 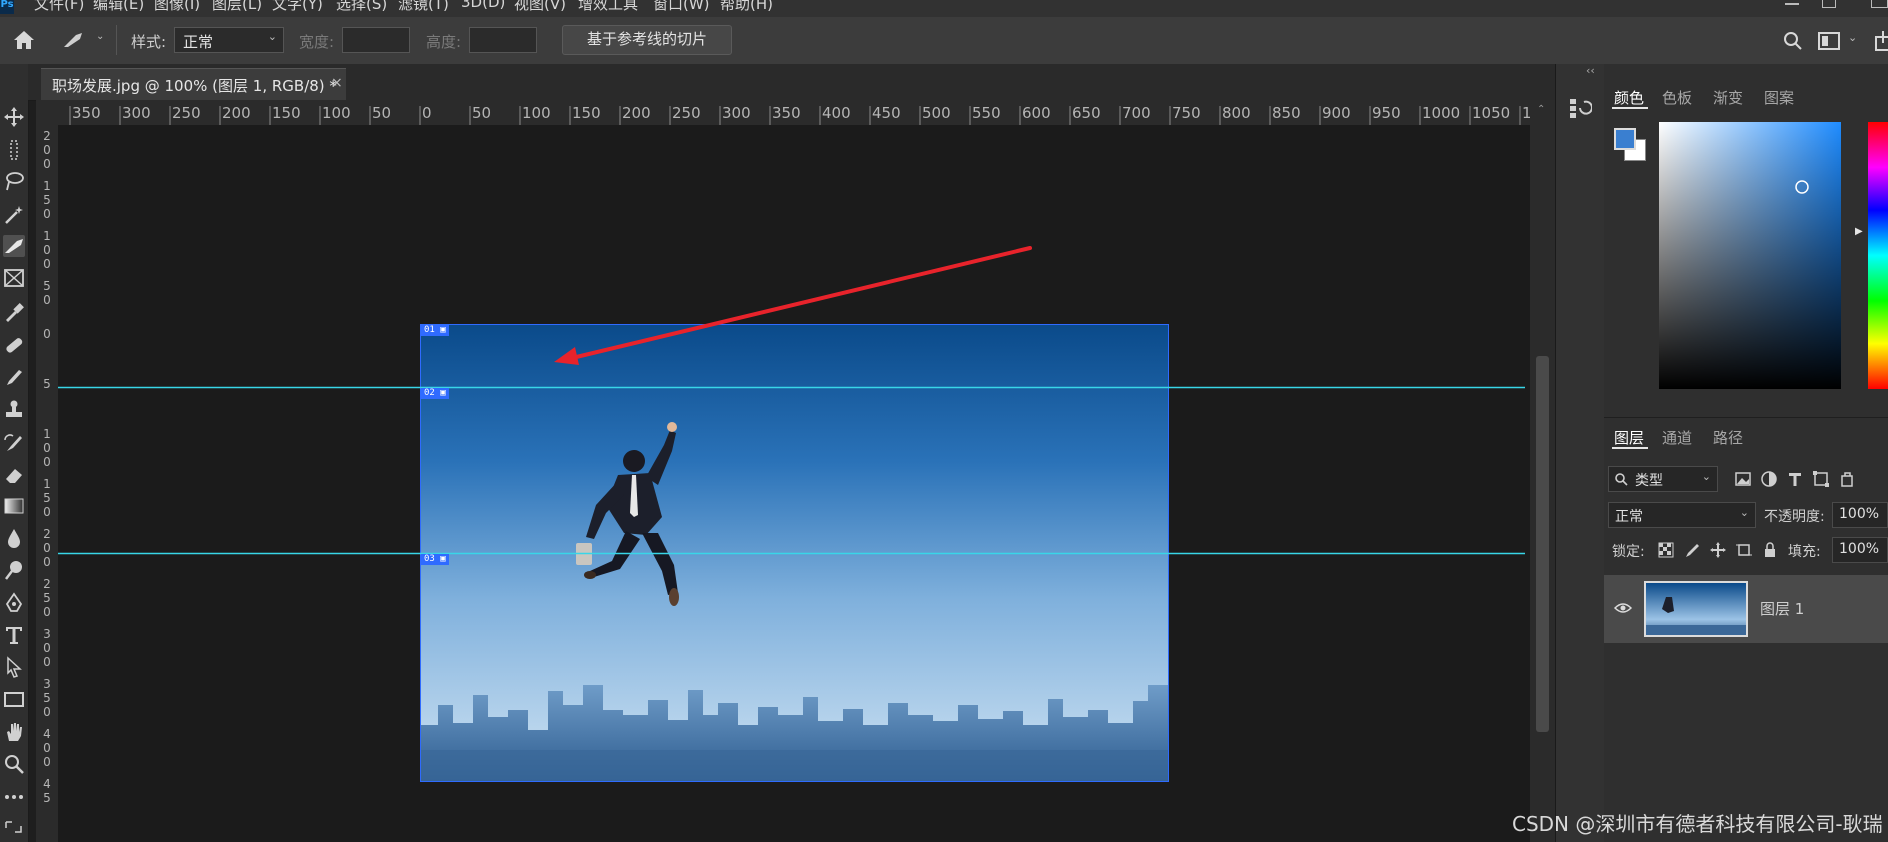 I want to click on gradient-tool, so click(x=14, y=506).